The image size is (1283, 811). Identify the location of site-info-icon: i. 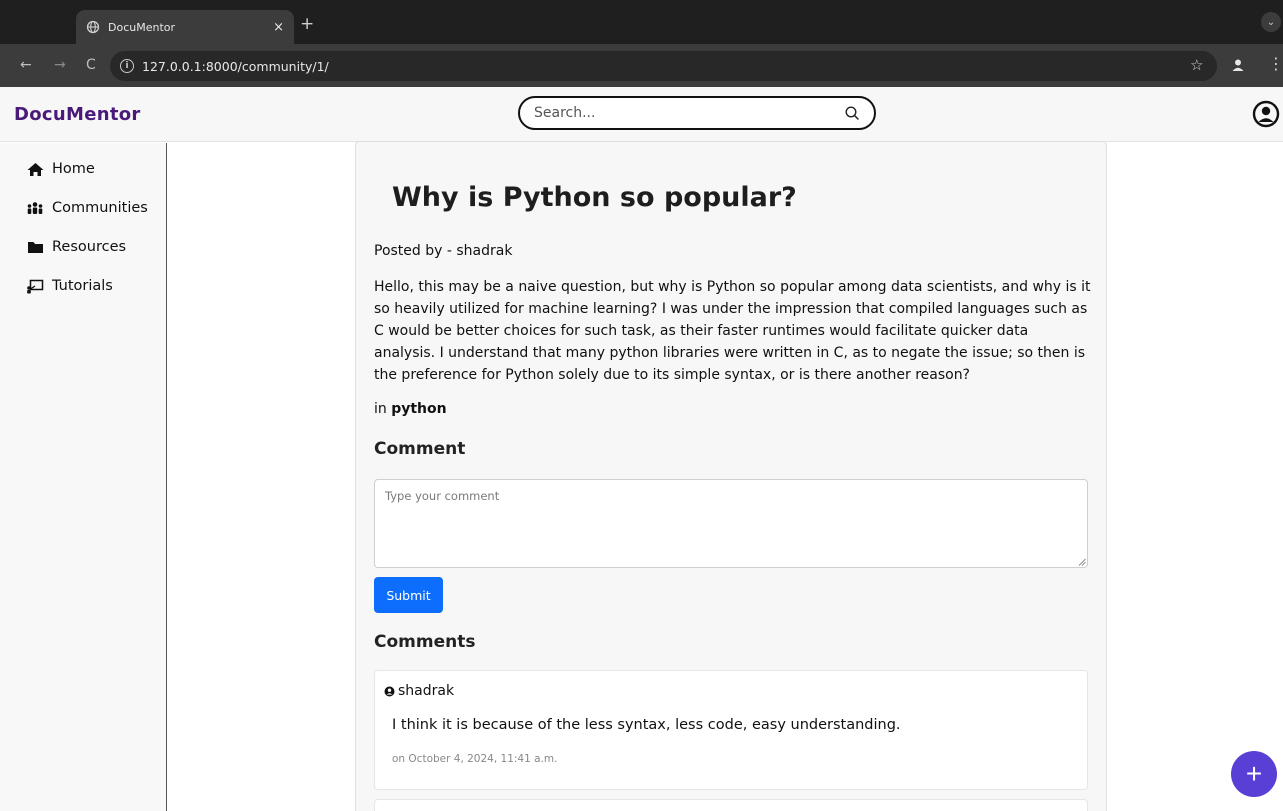
(127, 66).